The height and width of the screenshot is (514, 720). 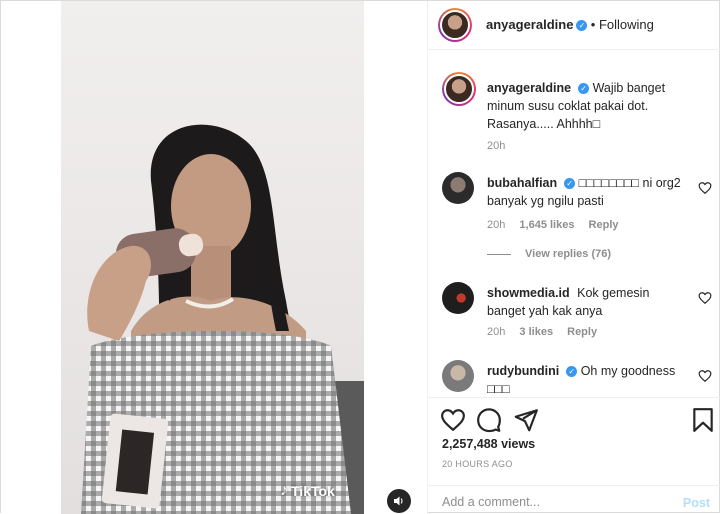 What do you see at coordinates (536, 332) in the screenshot?
I see `comment-likes: 3 likes` at bounding box center [536, 332].